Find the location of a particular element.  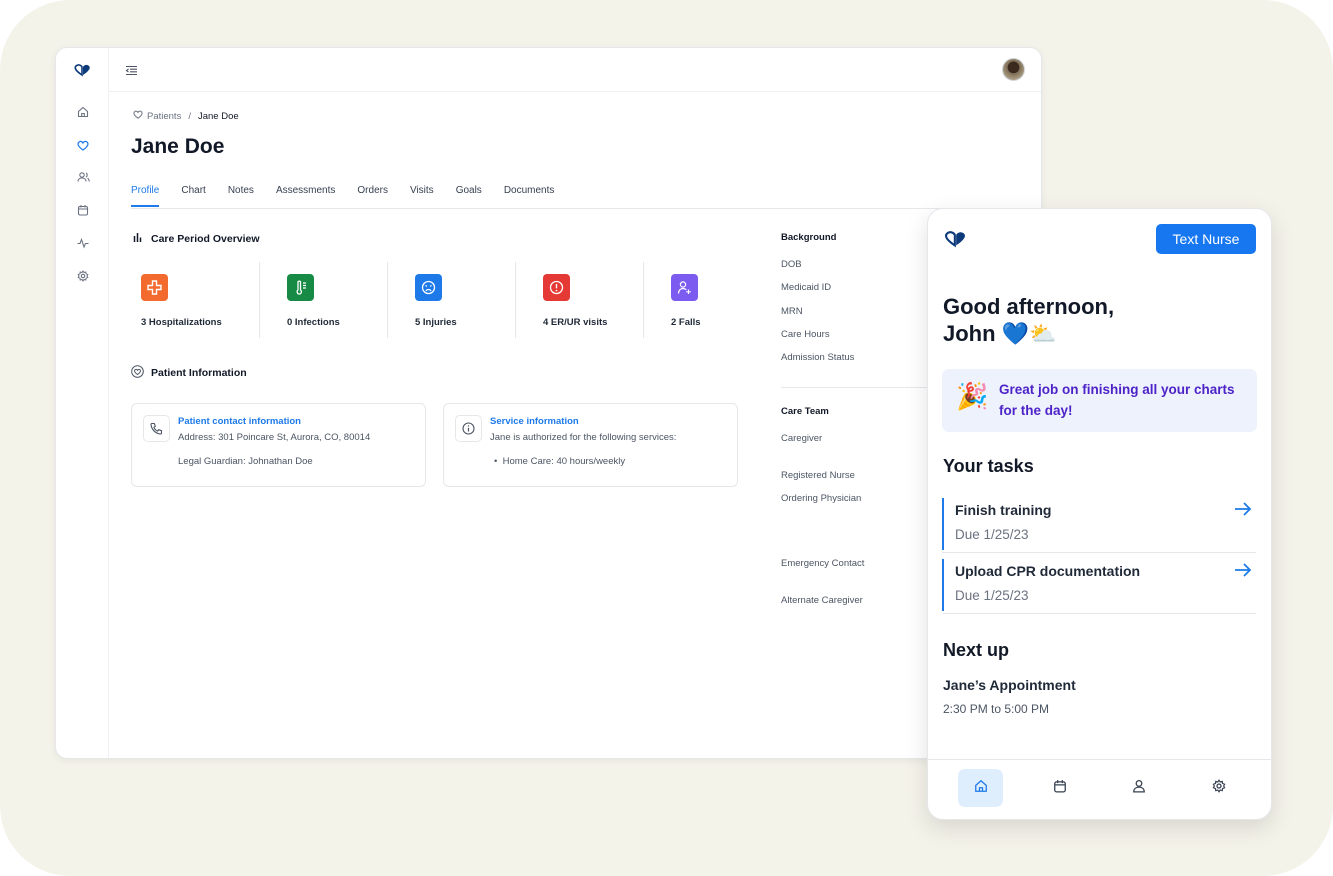

field-ordering-physician: Ordering Physician is located at coordinates (821, 498).